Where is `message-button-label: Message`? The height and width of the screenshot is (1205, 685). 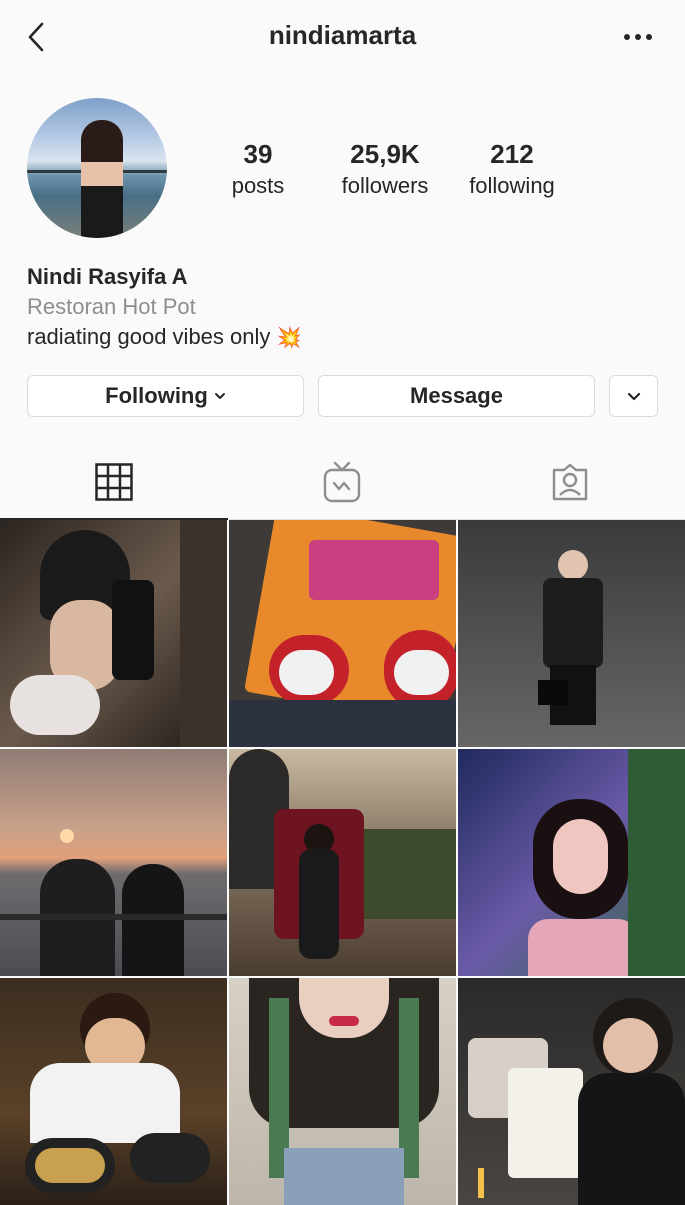 message-button-label: Message is located at coordinates (456, 395).